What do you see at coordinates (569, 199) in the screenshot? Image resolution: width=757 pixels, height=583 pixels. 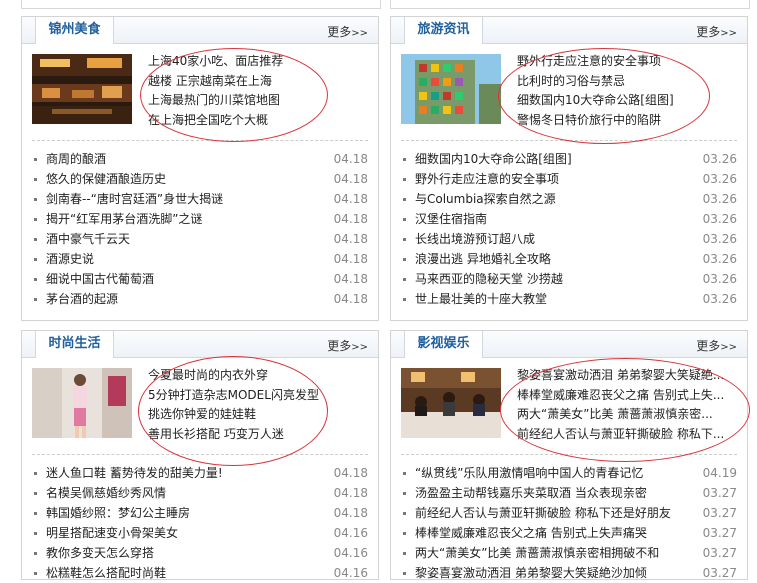 I see `list-item: 与Columbia探索自然之源 03.26` at bounding box center [569, 199].